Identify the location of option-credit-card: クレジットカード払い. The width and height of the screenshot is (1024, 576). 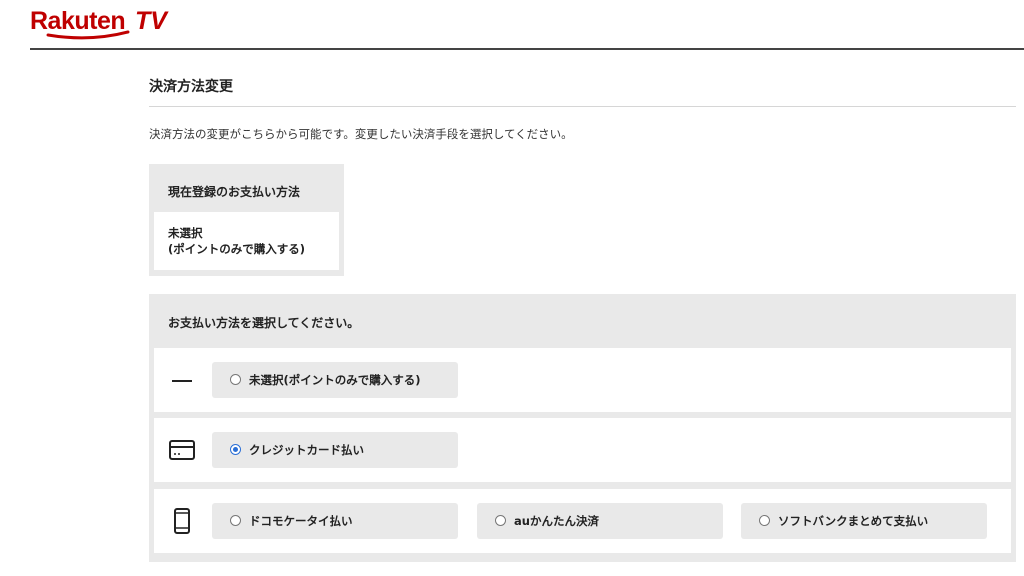
(335, 450).